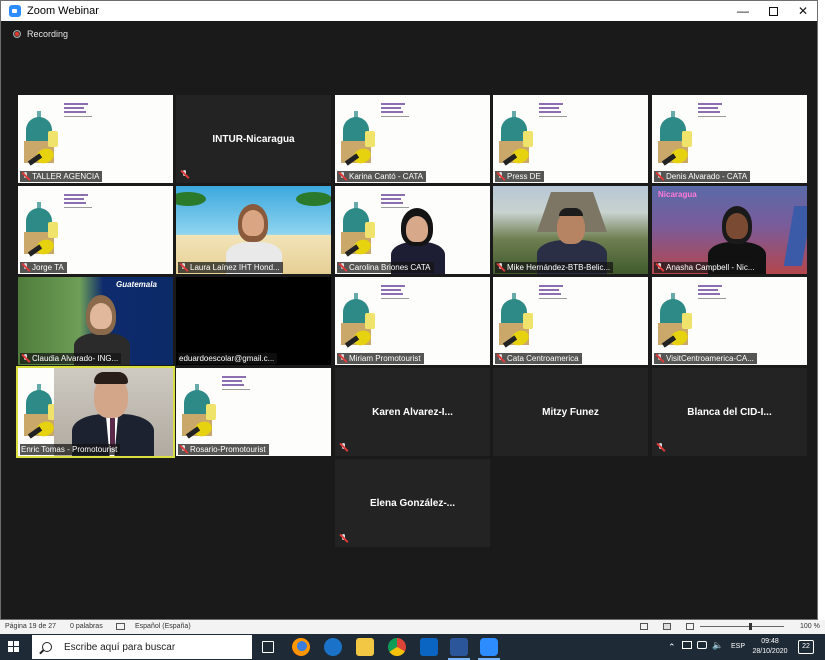 The height and width of the screenshot is (660, 825). Describe the element at coordinates (409, 11) in the screenshot. I see `title-bar: Zoom Webinar — ✕` at that location.